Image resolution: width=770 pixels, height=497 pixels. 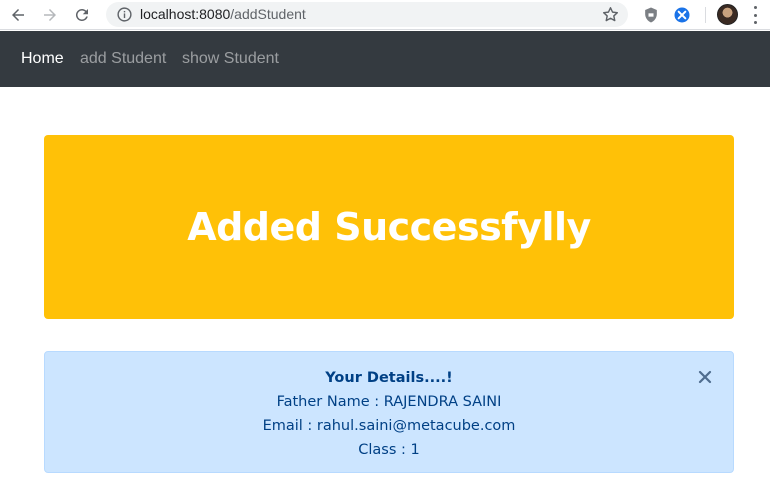 What do you see at coordinates (705, 377) in the screenshot?
I see `close-icon` at bounding box center [705, 377].